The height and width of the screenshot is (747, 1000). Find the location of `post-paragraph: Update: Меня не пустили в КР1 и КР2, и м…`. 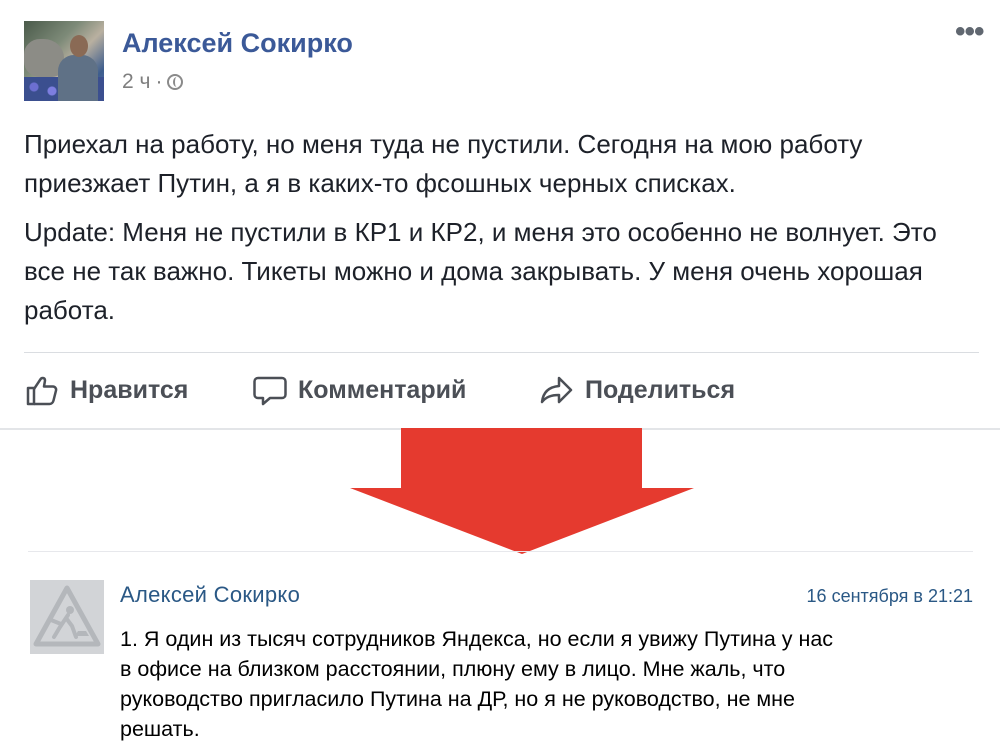

post-paragraph: Update: Меня не пустили в КР1 и КР2, и м… is located at coordinates (480, 271).